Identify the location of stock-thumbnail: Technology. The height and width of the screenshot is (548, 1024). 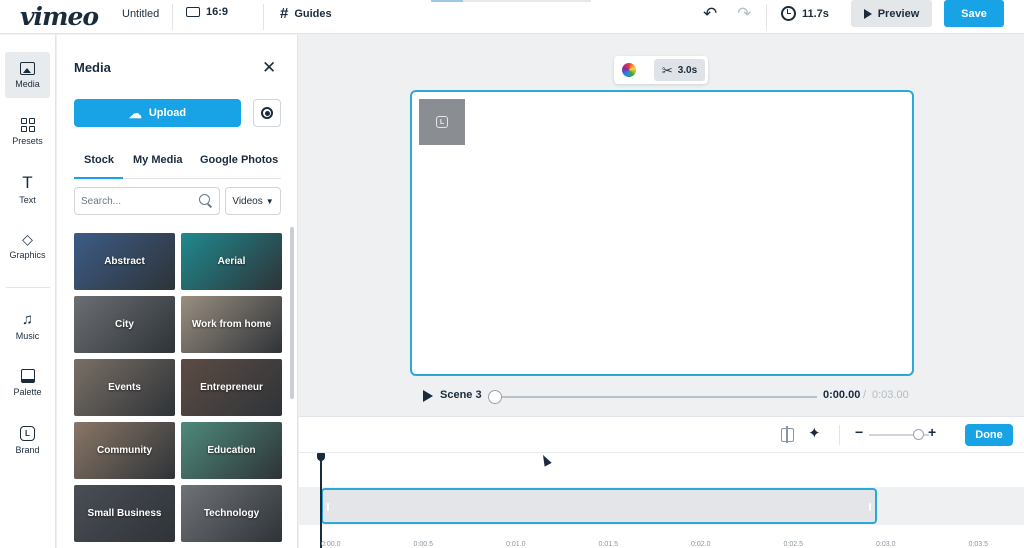
(231, 513).